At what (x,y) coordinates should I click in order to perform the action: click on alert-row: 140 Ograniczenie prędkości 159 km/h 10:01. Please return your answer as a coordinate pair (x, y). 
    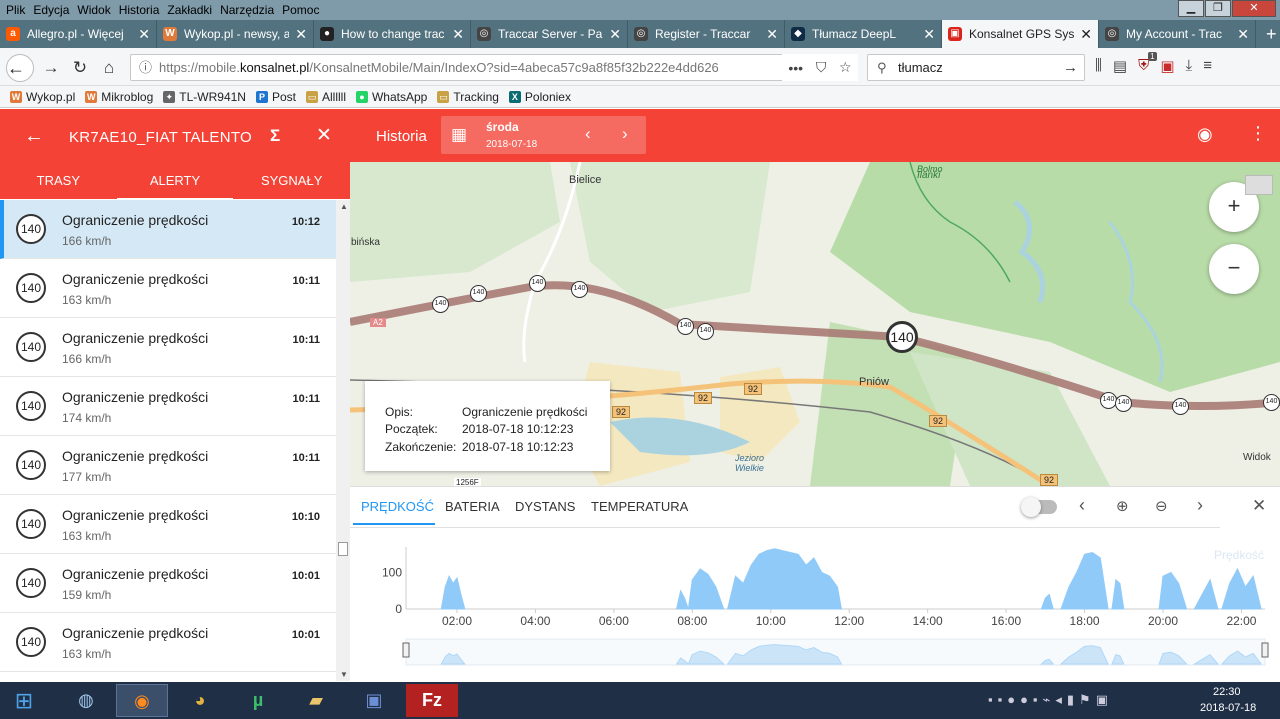
    Looking at the image, I should click on (168, 583).